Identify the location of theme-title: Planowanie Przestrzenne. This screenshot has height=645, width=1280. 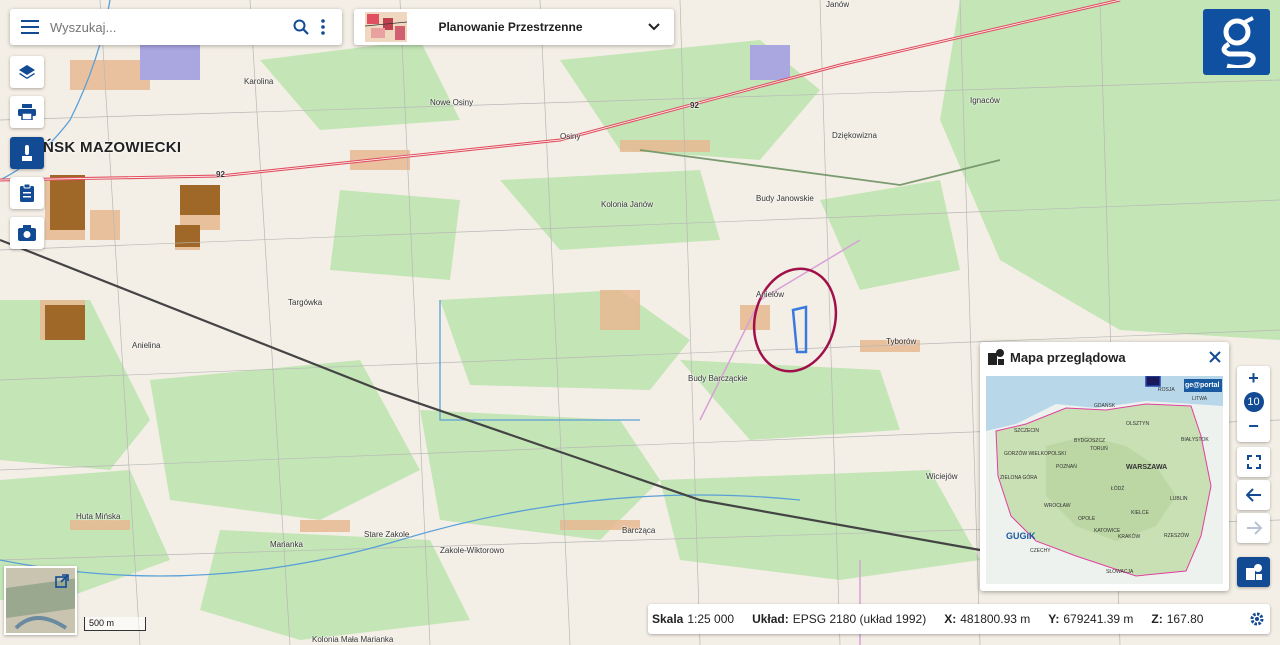
(510, 27).